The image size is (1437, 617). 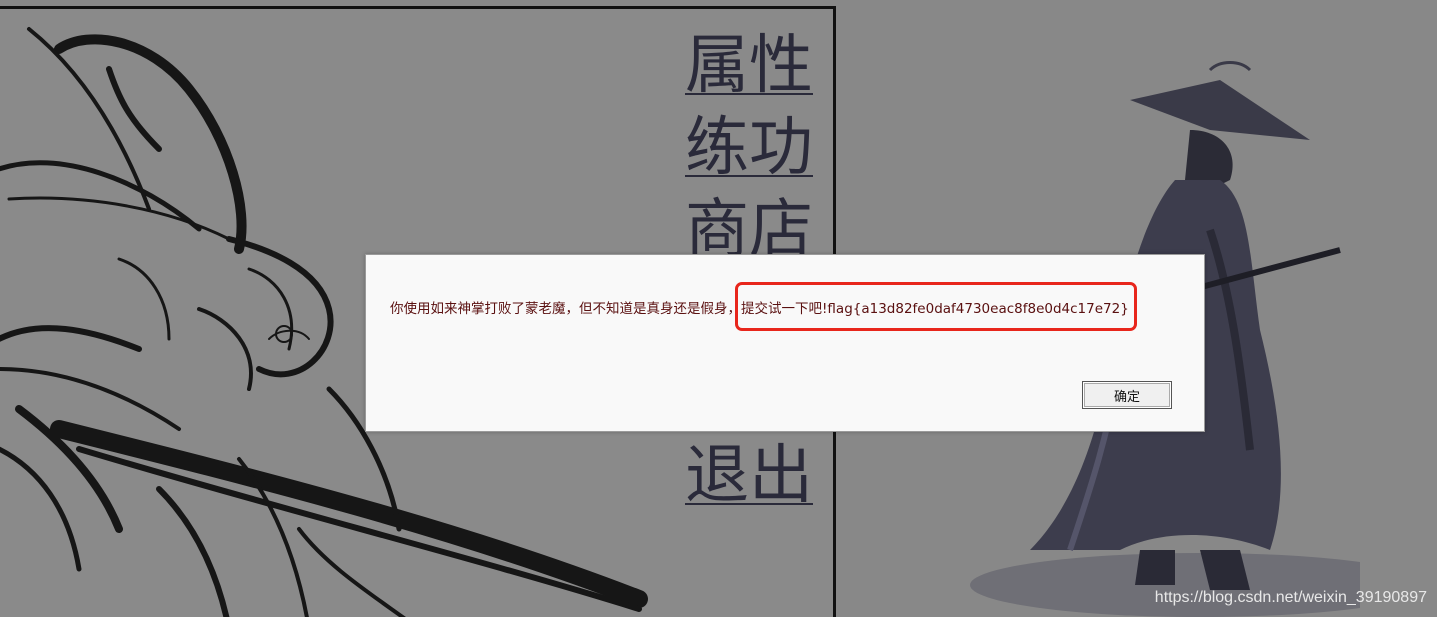 I want to click on watermark: https://blog.csdn.net/weixin_39190897, so click(x=1290, y=597).